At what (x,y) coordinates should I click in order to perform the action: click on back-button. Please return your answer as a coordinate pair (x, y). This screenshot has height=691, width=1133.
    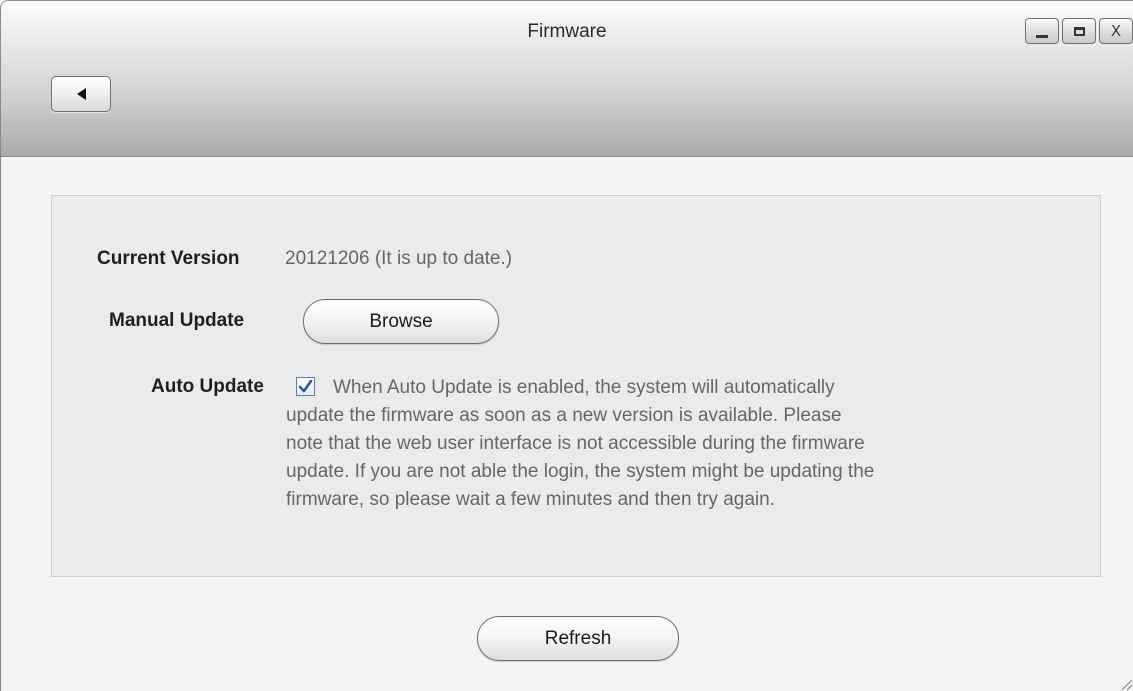
    Looking at the image, I should click on (81, 94).